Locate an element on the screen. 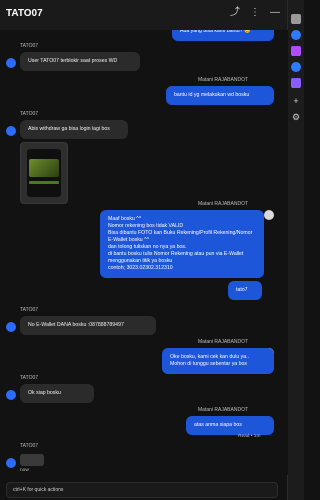 The image size is (320, 500). mail-icon is located at coordinates (296, 83).